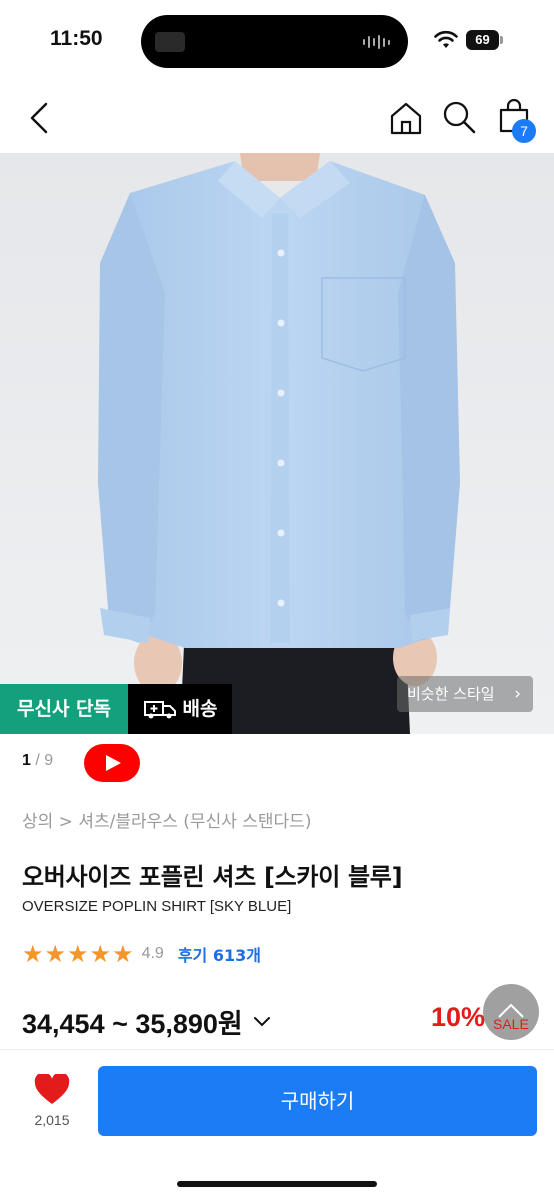 This screenshot has width=554, height=1200. Describe the element at coordinates (166, 819) in the screenshot. I see `breadcrumb: 상의 > 셔츠/블라우스 (무신사 스탠다드)` at that location.